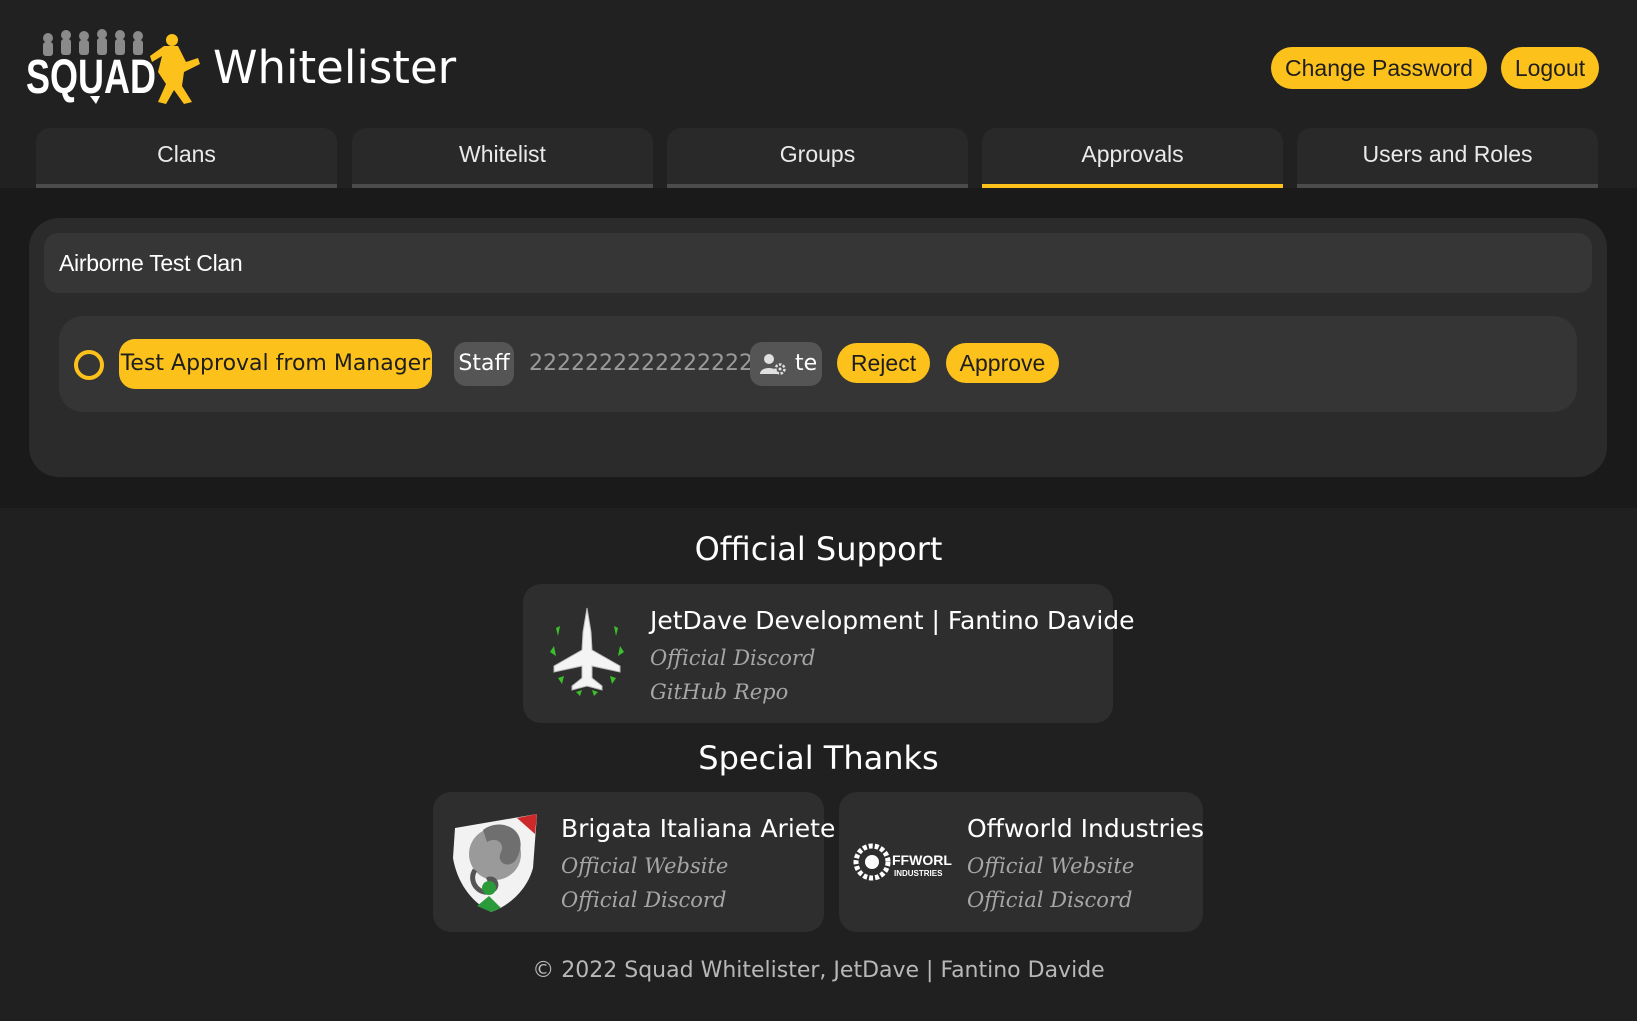  I want to click on tab-clans: Clans, so click(186, 158).